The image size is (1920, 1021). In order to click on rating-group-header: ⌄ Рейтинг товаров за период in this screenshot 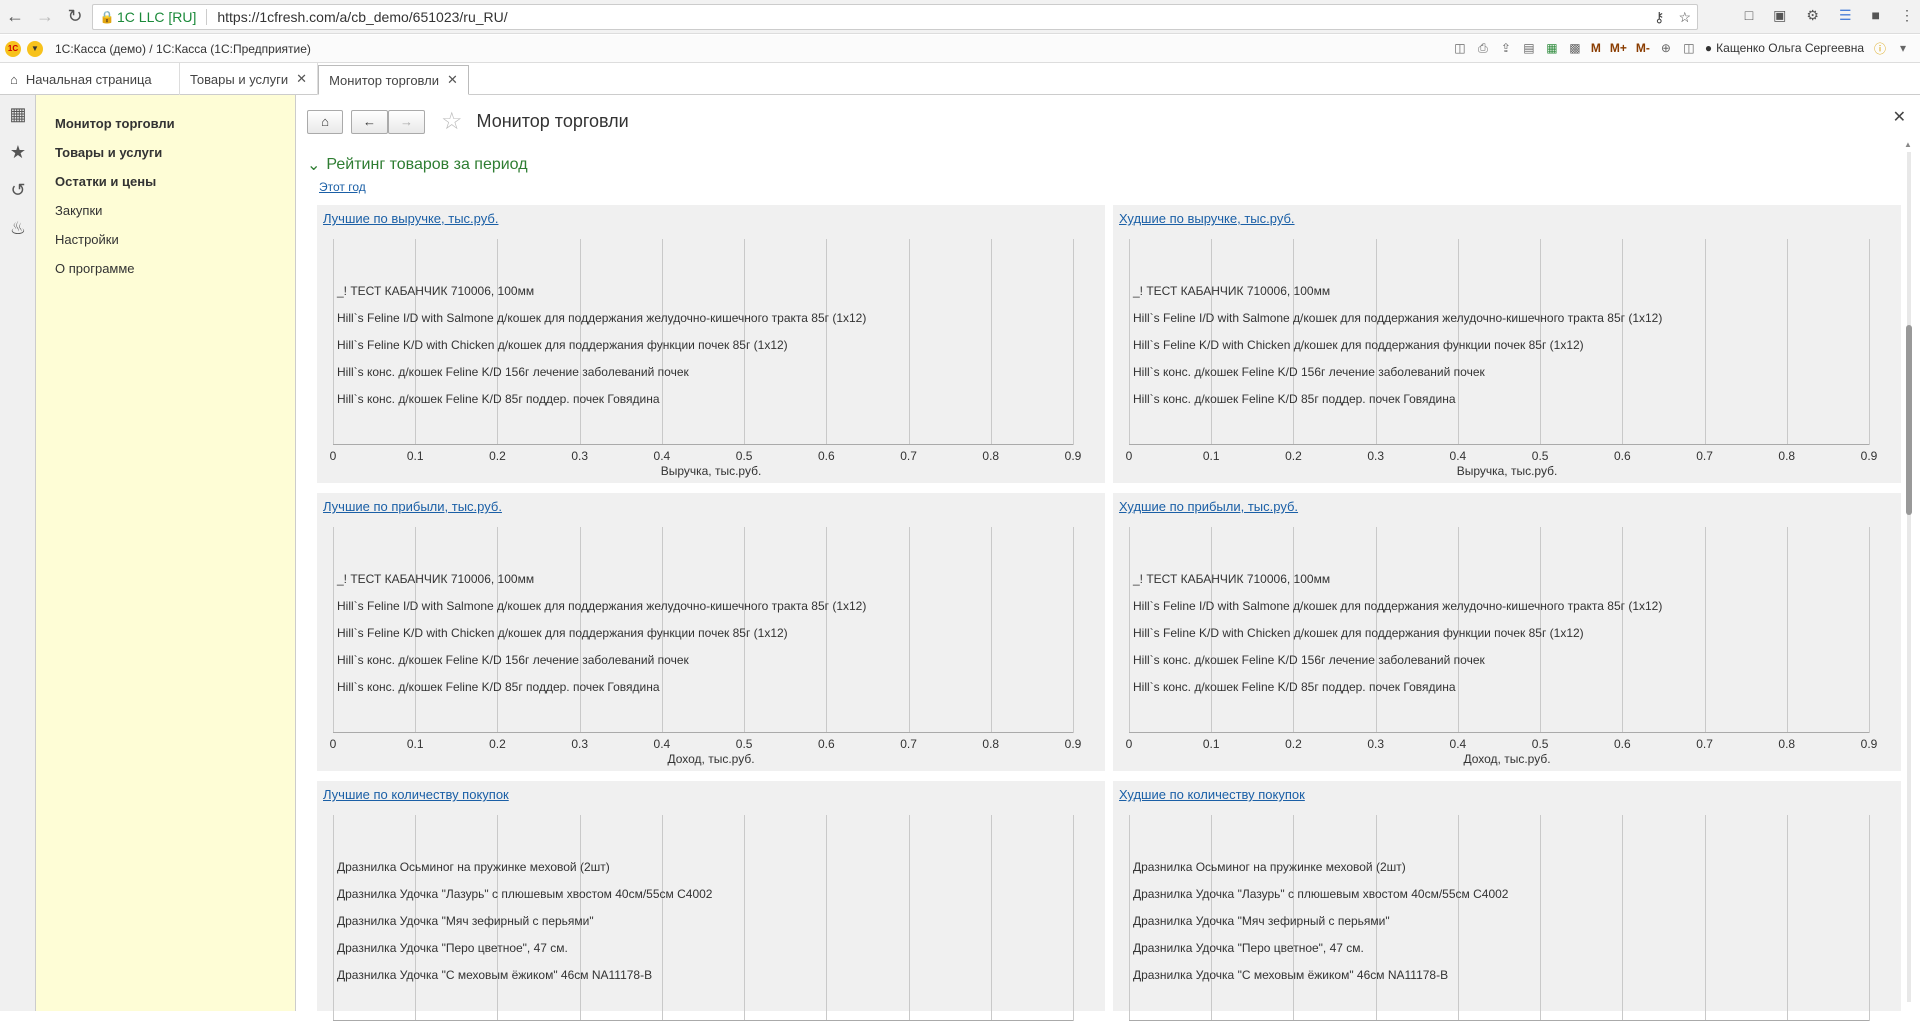, I will do `click(417, 165)`.